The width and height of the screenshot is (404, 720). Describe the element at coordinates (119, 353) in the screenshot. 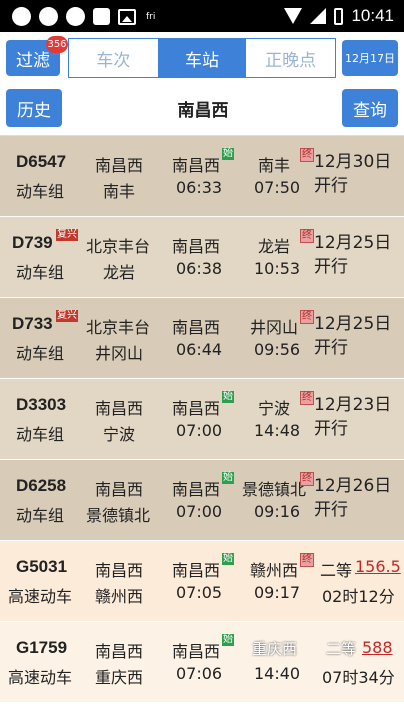

I see `terminal-station: 井冈山` at that location.